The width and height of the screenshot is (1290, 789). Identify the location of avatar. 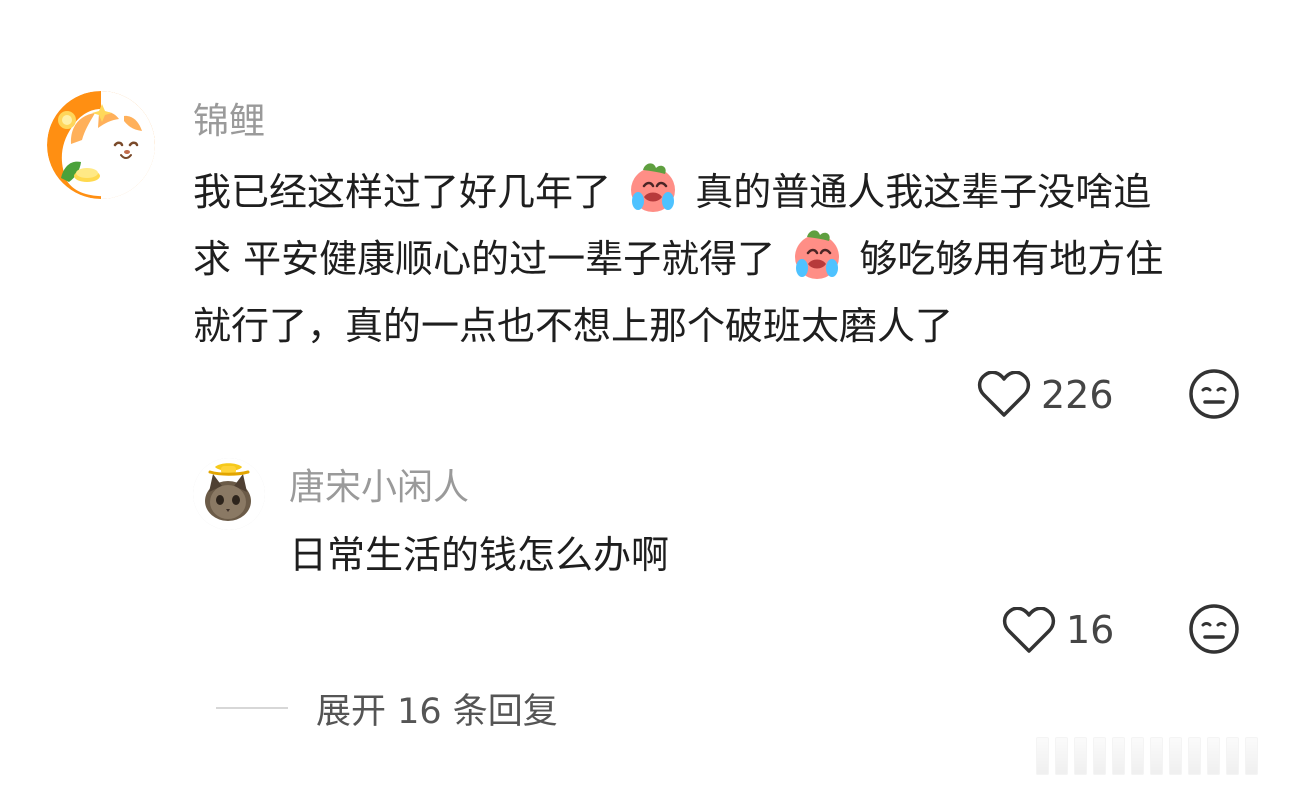
(101, 145).